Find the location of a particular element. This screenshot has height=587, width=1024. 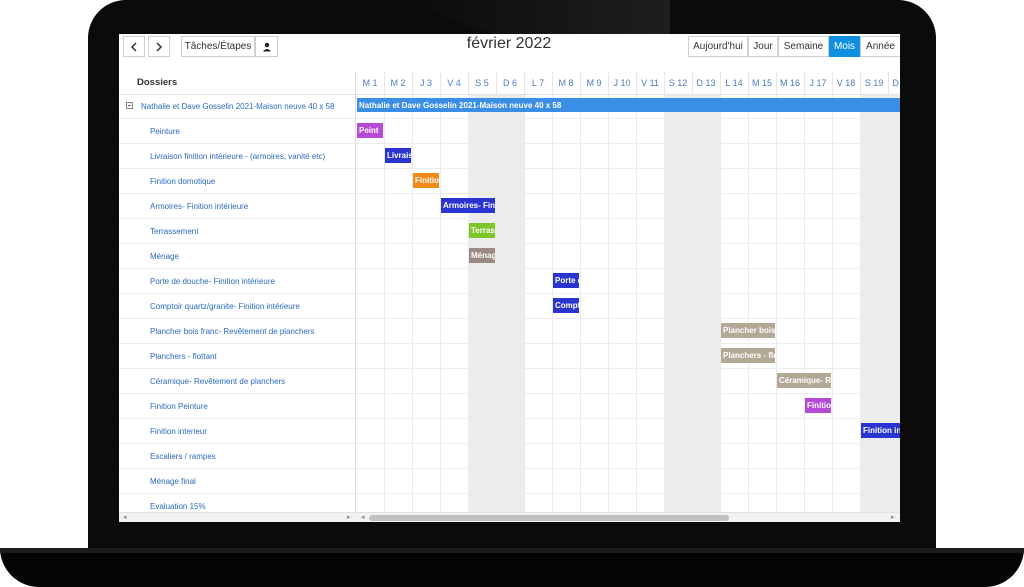

tasks-steps-button: Tâches/Étapes is located at coordinates (218, 46).